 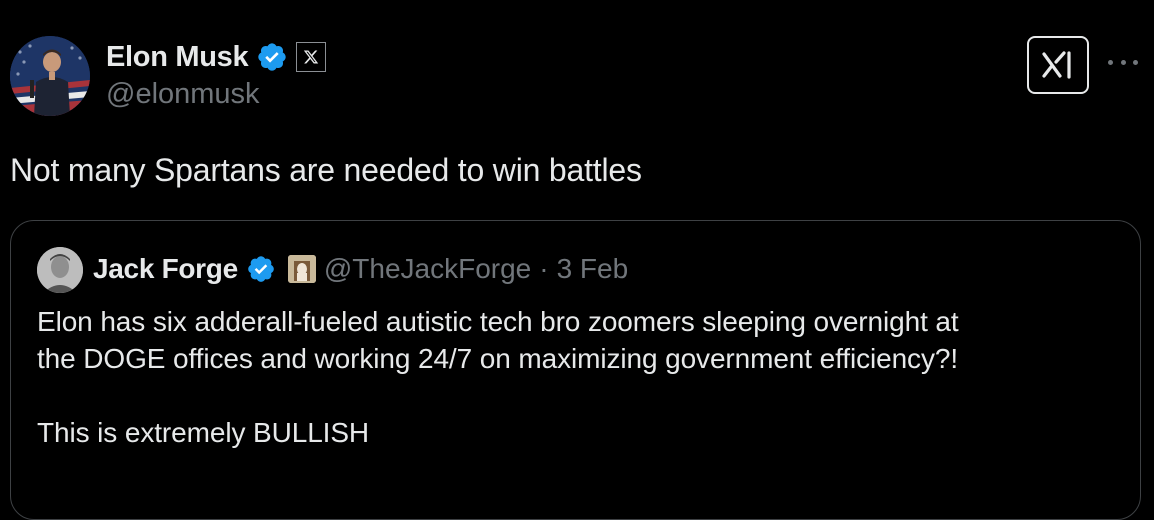 I want to click on quoted-text-paragraph: This is extremely BULLISH, so click(x=203, y=432).